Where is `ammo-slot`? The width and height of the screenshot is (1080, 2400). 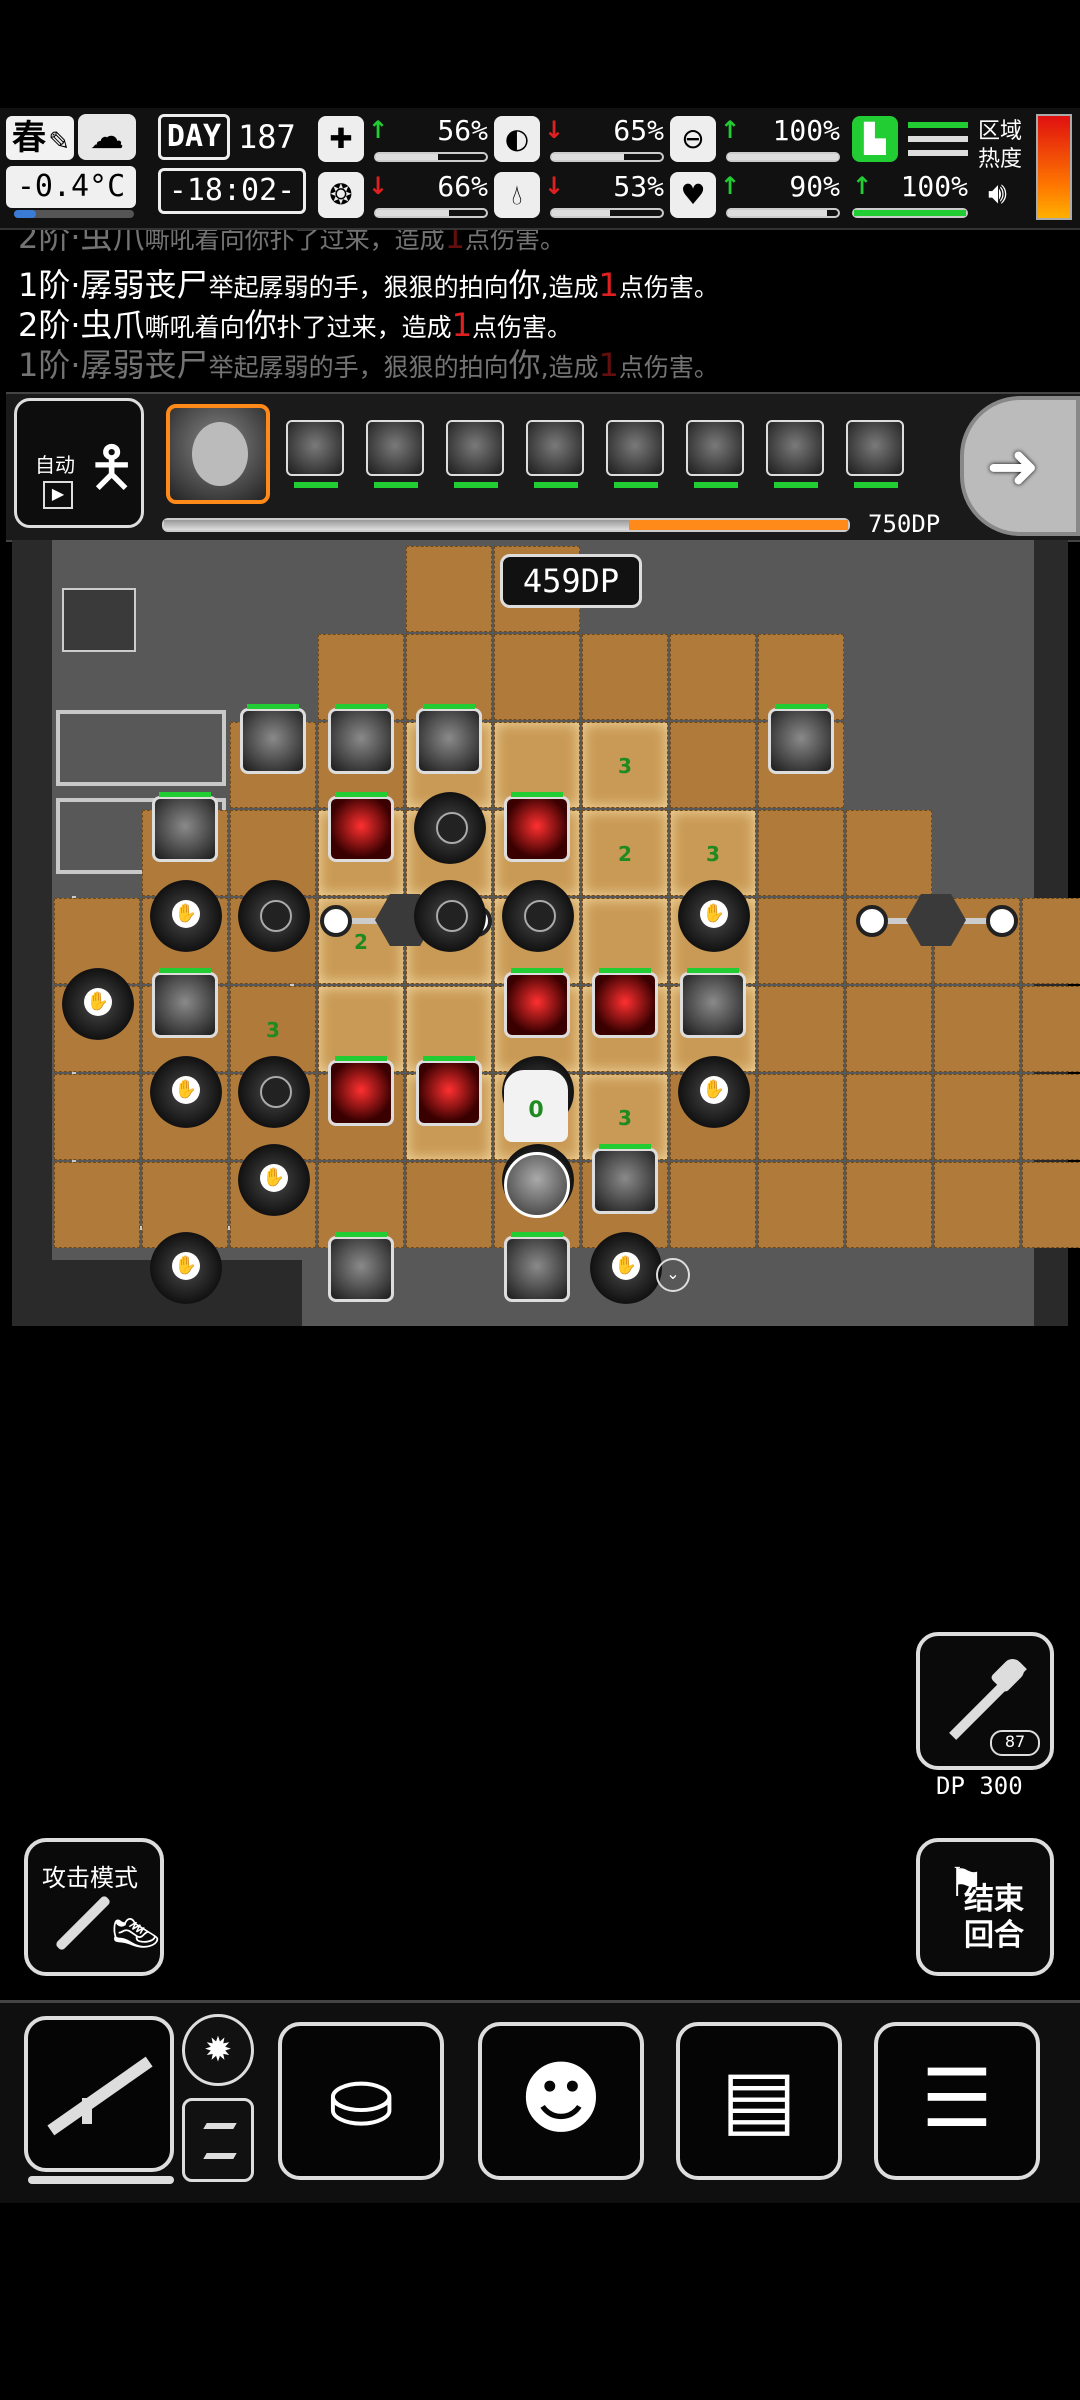 ammo-slot is located at coordinates (218, 2140).